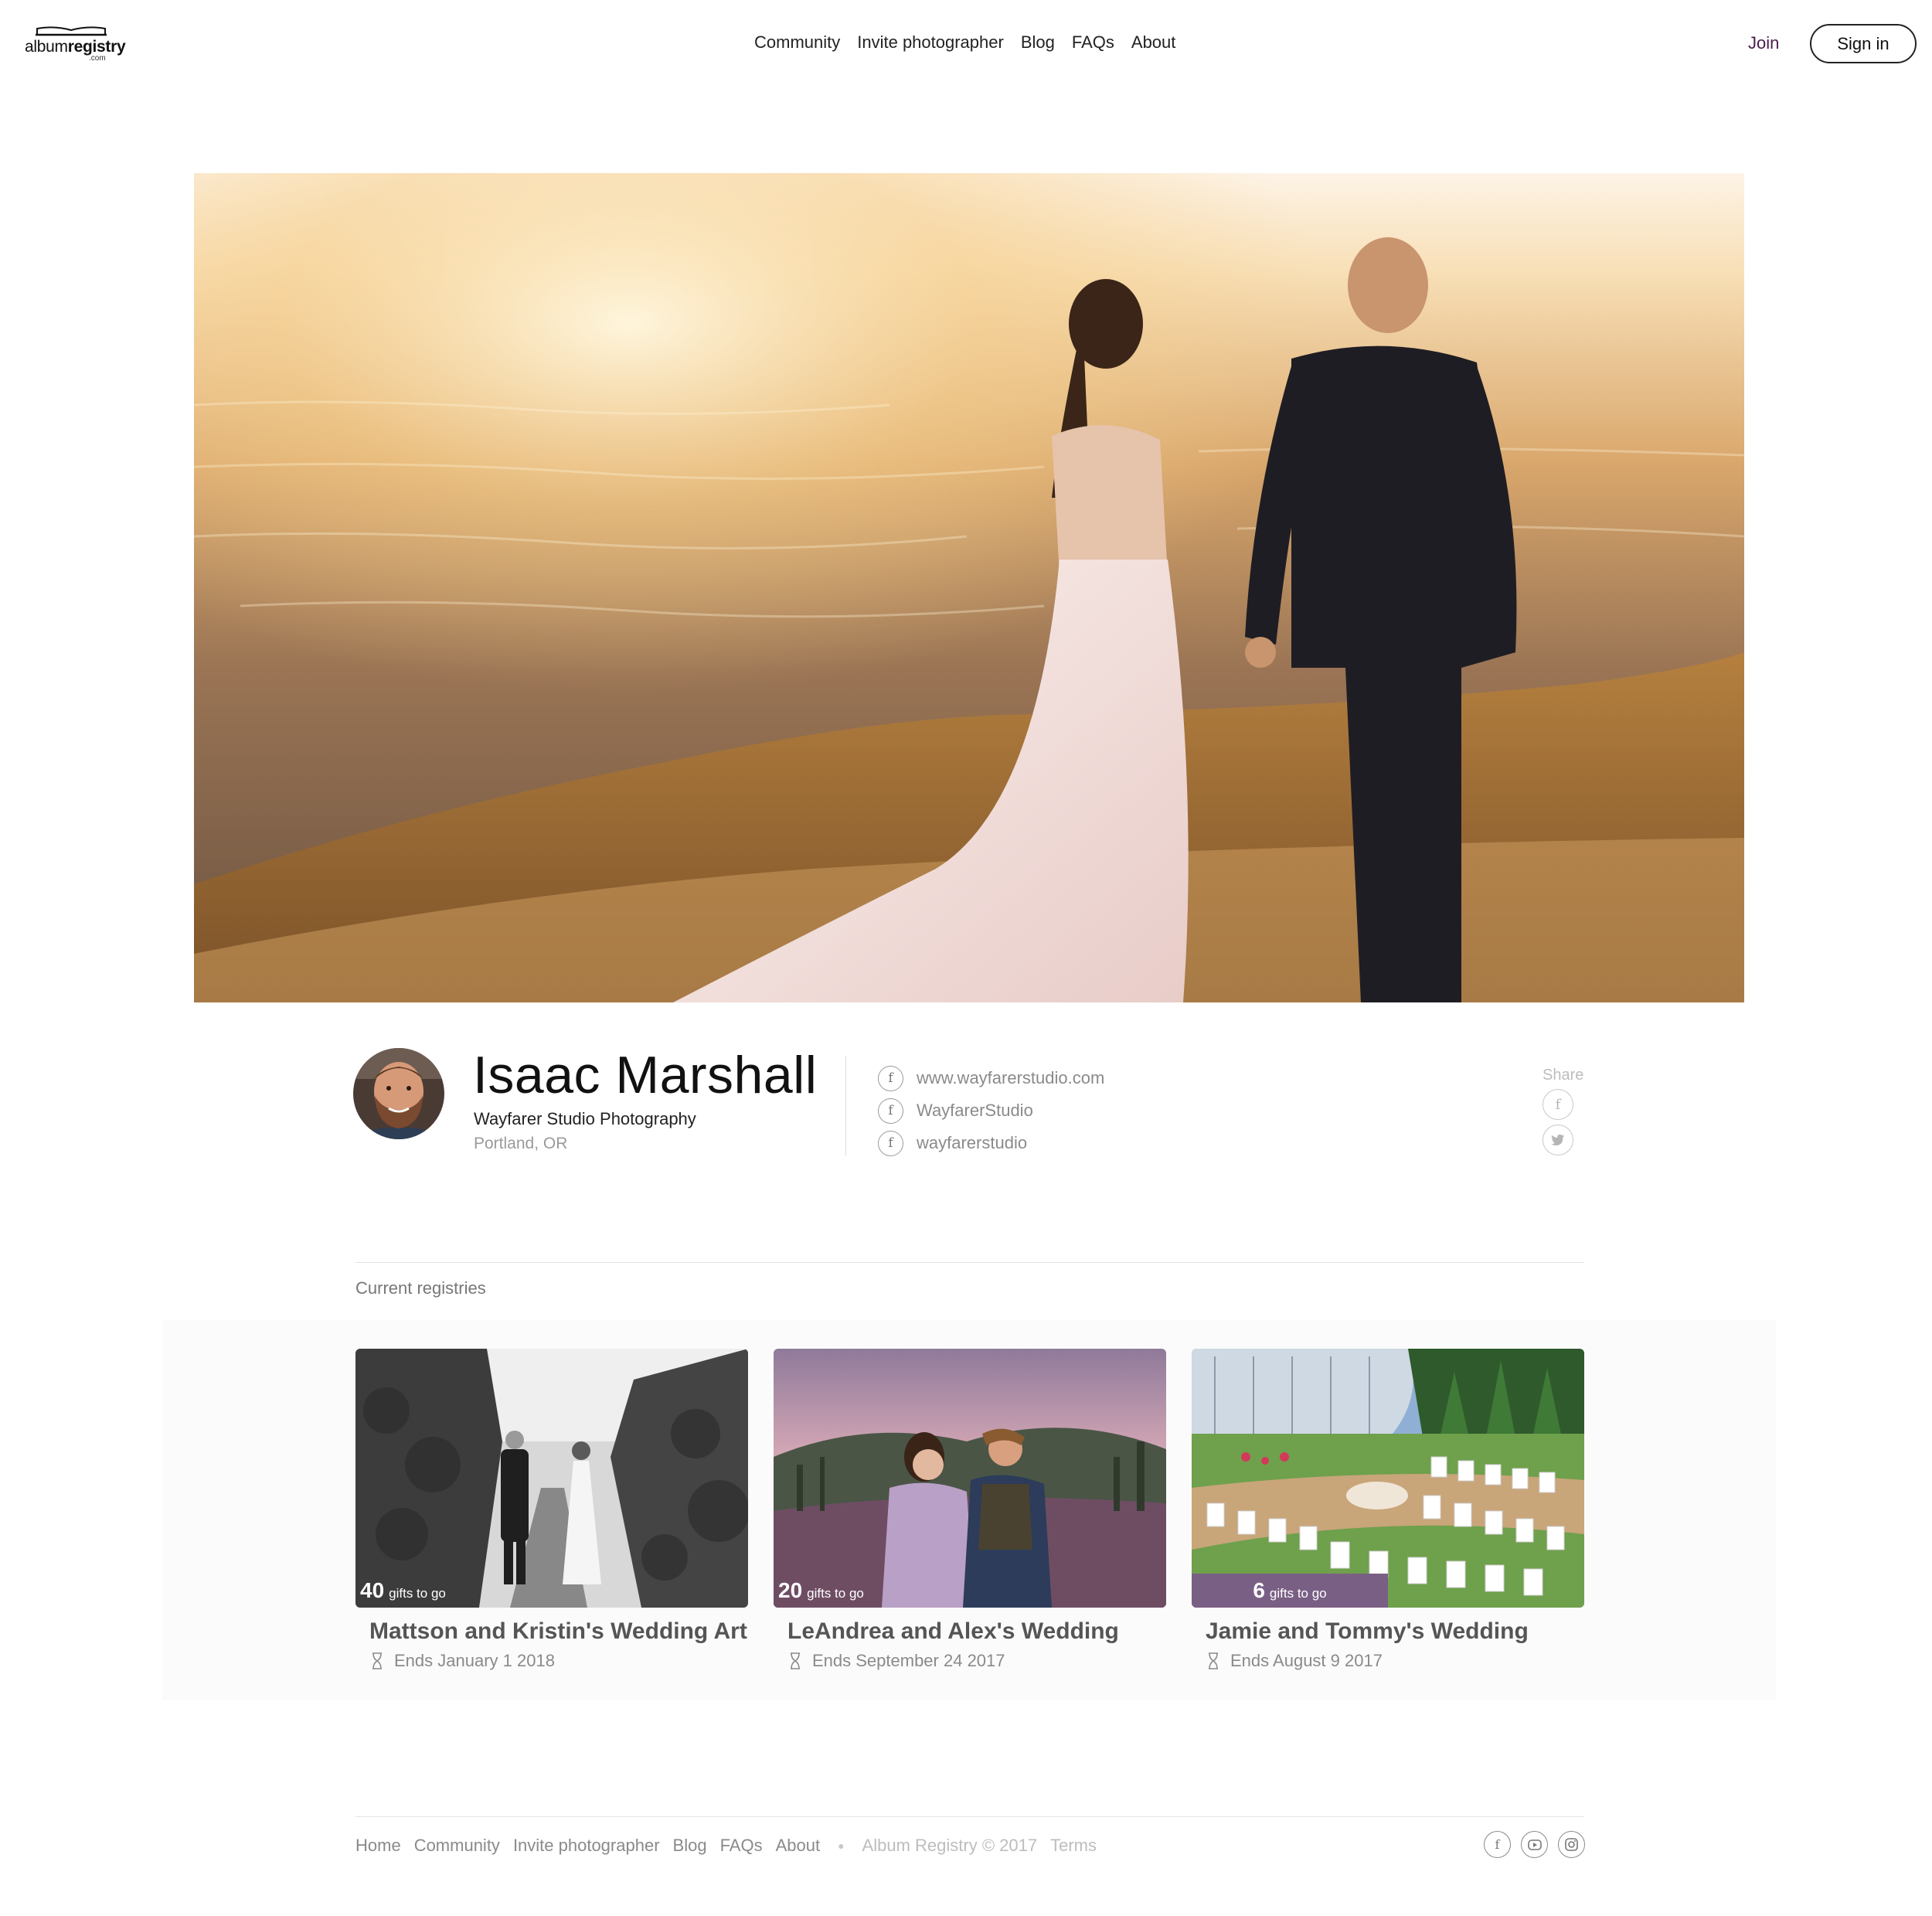 This screenshot has height=1916, width=1932. I want to click on registry-end-date: Ends January 1 2018, so click(560, 1661).